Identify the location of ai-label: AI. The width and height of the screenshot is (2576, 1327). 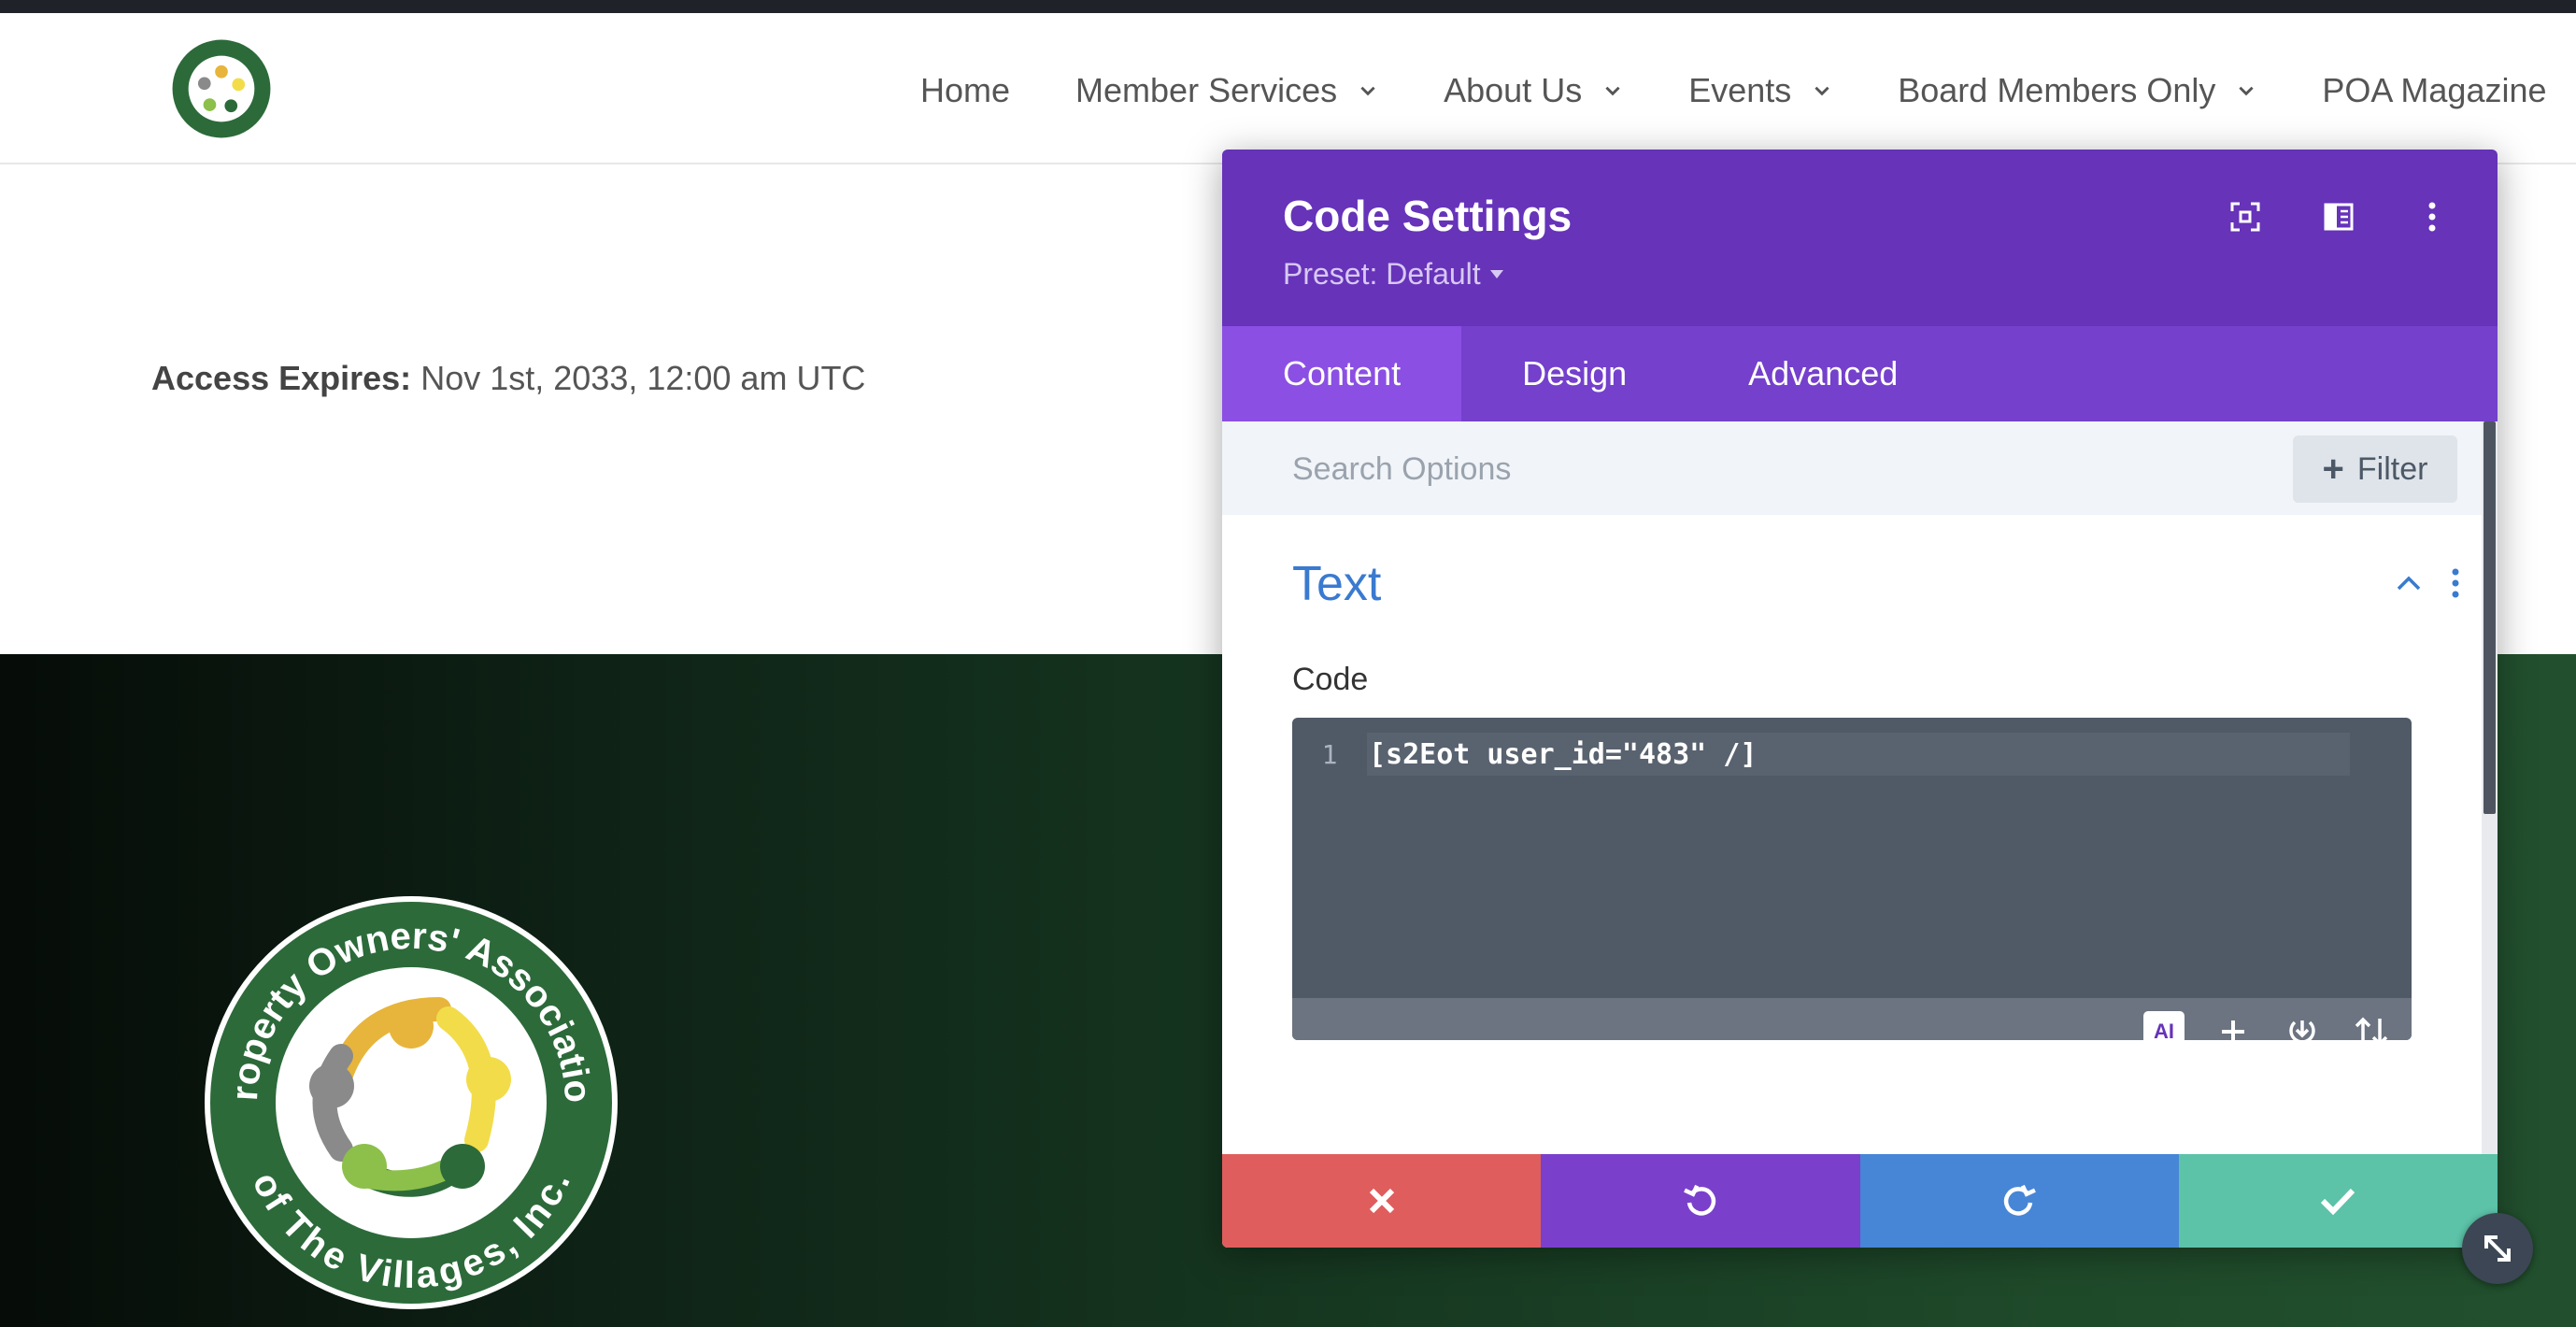
(2164, 1025).